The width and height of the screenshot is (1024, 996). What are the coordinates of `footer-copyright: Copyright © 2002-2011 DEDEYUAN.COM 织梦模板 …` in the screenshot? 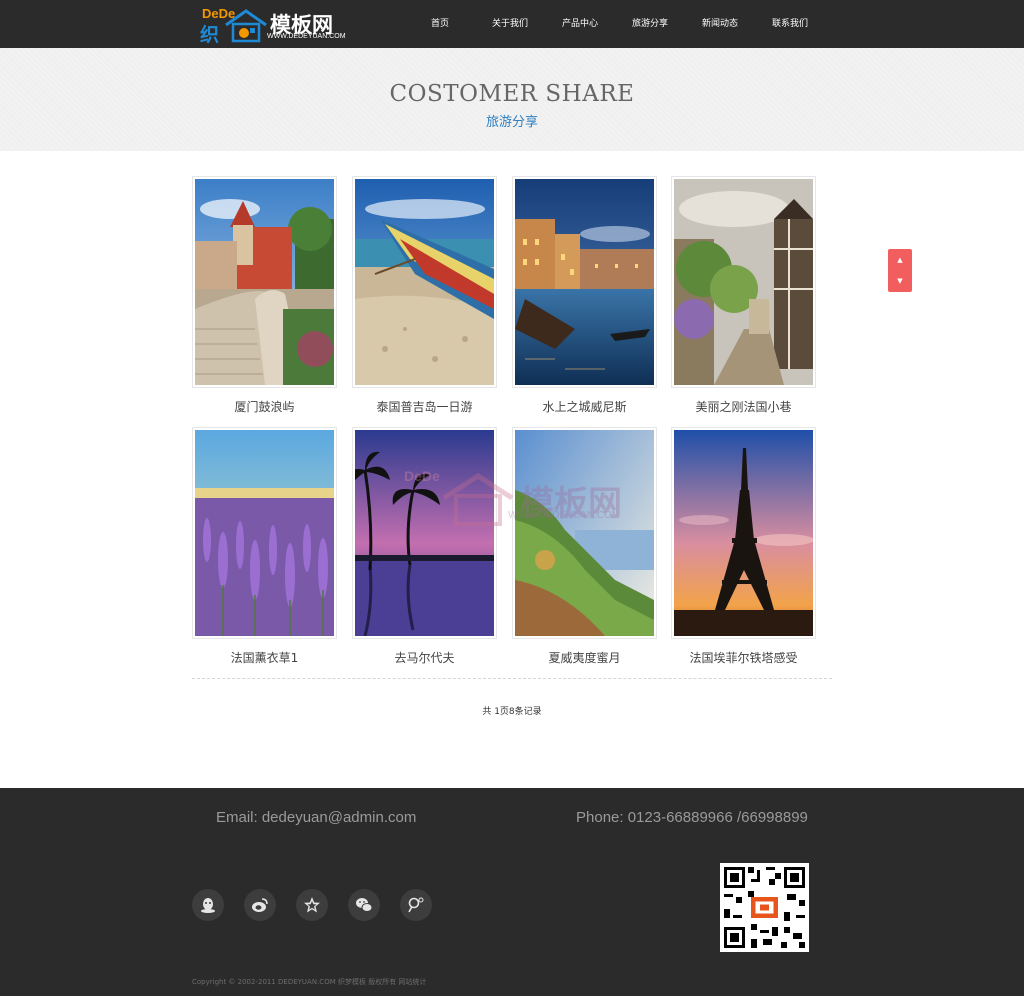 It's located at (309, 982).